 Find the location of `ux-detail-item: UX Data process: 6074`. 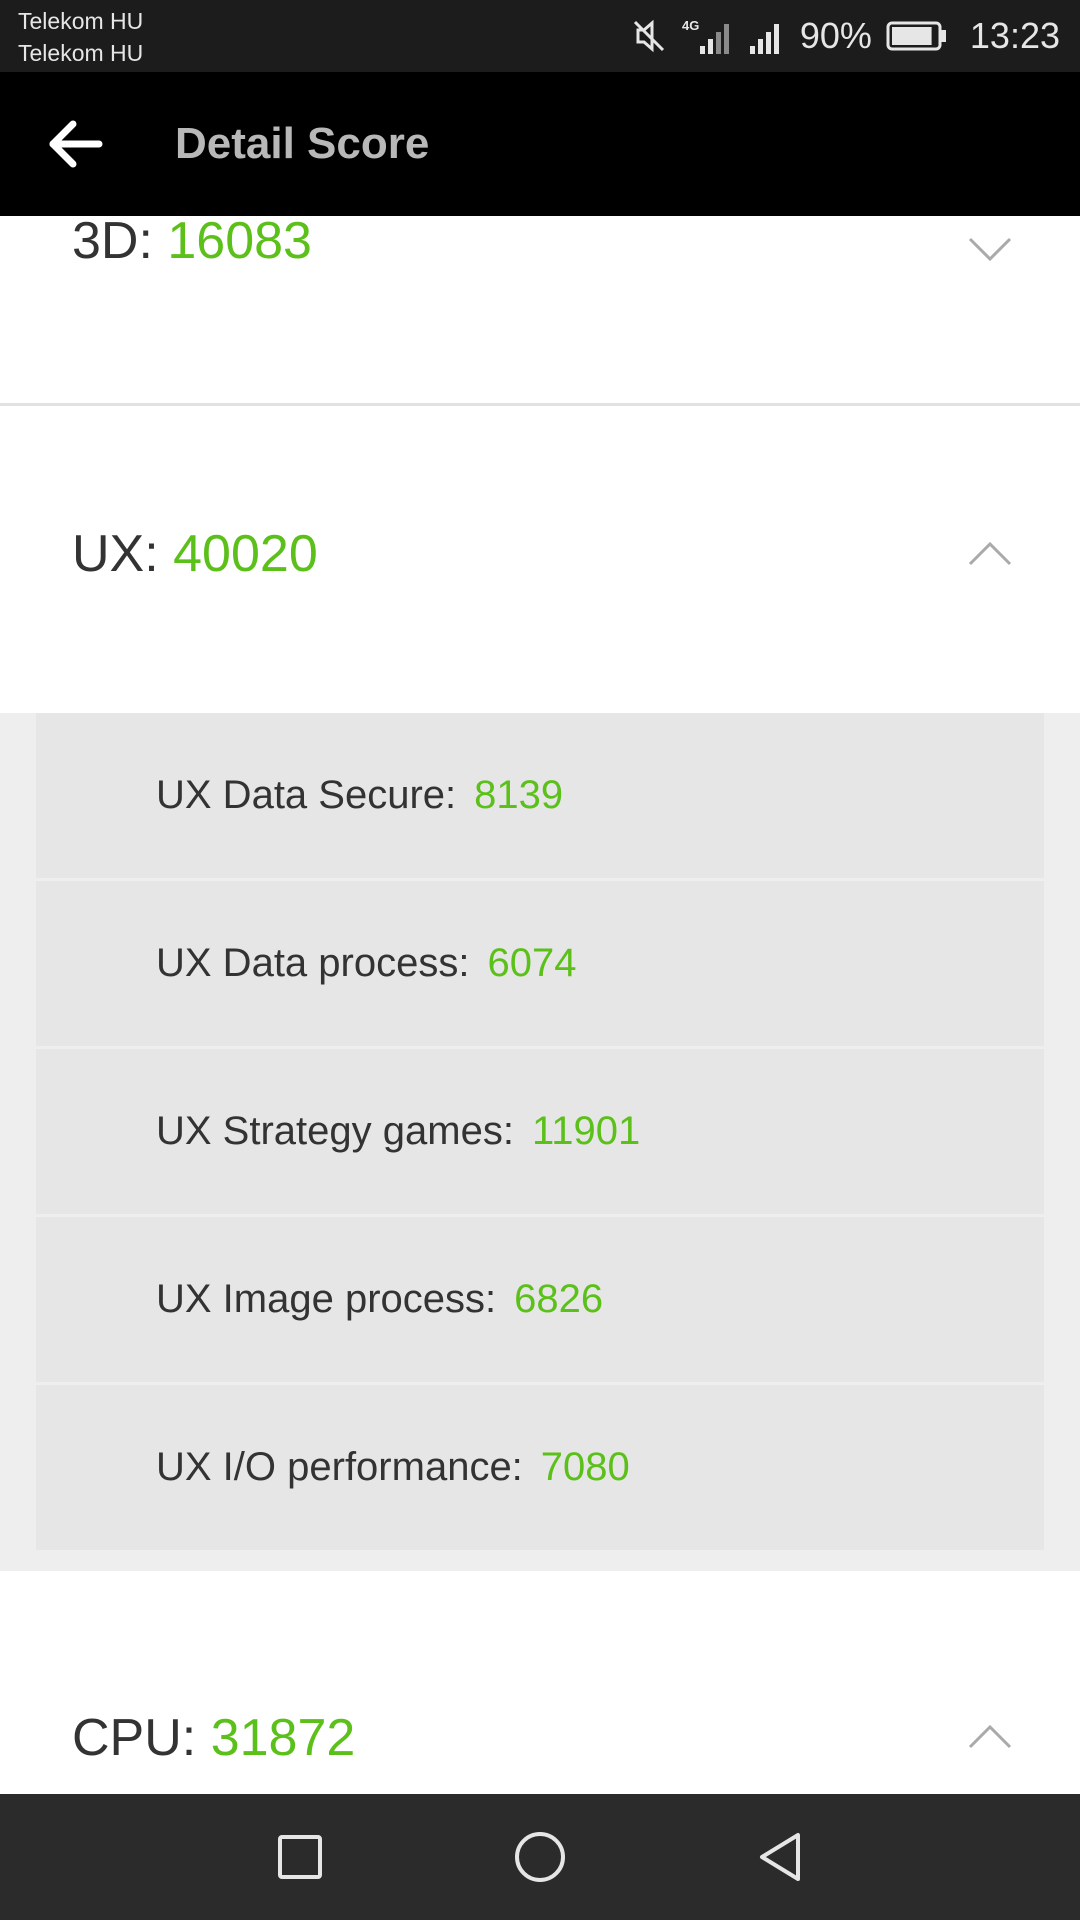

ux-detail-item: UX Data process: 6074 is located at coordinates (540, 963).